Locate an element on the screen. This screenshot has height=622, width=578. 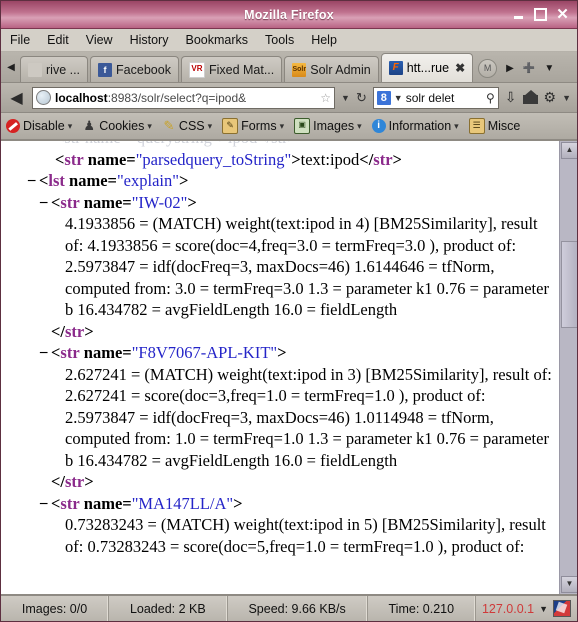
menu-history: History is located at coordinates (149, 40).